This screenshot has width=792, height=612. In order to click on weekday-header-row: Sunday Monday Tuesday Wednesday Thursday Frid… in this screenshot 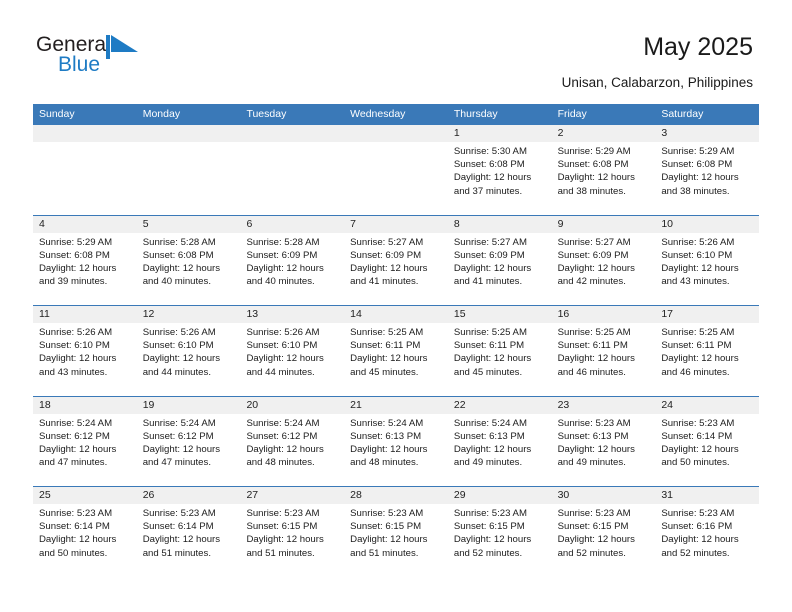, I will do `click(396, 114)`.